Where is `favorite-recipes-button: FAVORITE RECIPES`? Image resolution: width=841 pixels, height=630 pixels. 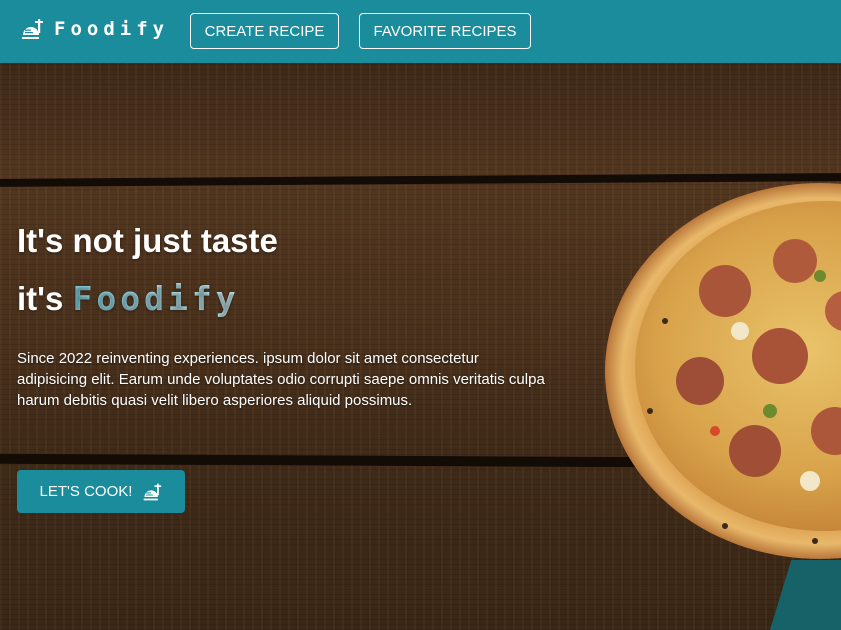
favorite-recipes-button: FAVORITE RECIPES is located at coordinates (445, 31).